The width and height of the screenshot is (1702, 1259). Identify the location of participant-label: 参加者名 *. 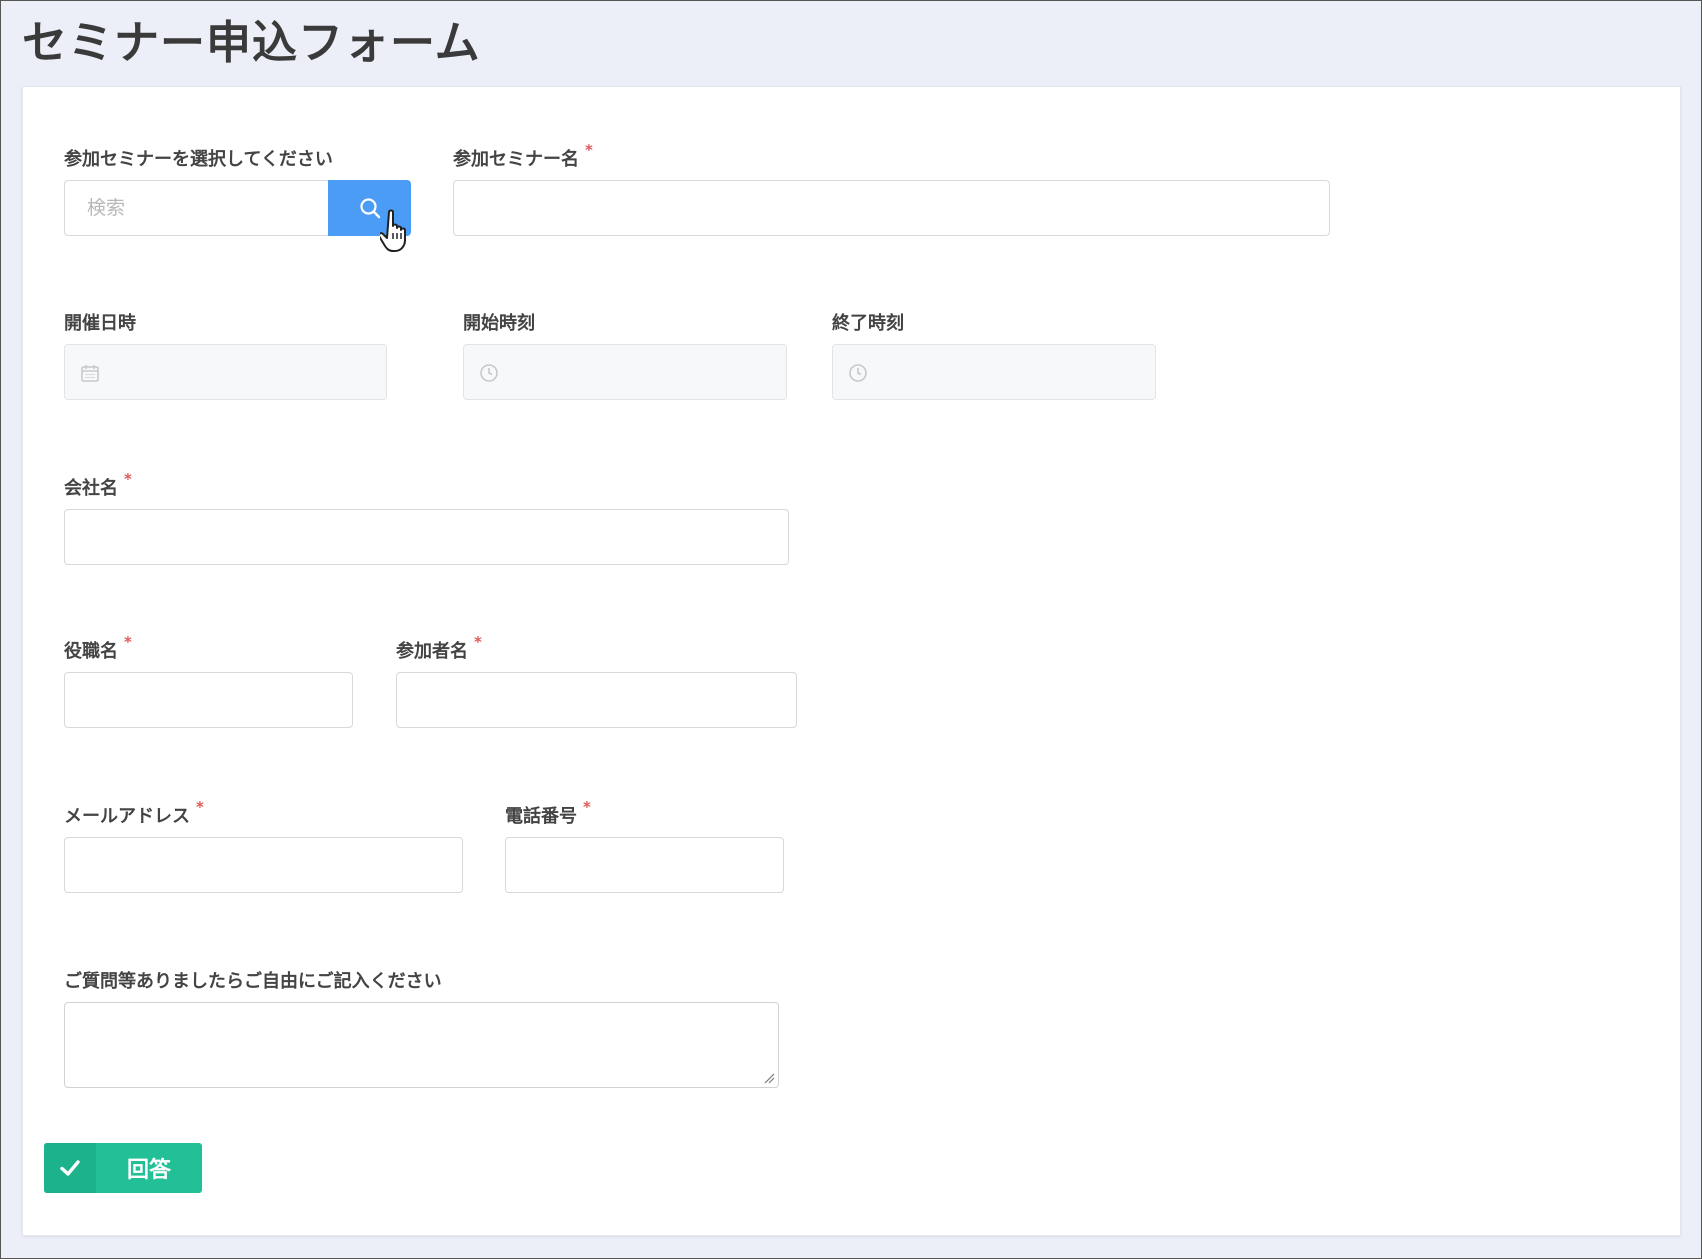
(439, 648).